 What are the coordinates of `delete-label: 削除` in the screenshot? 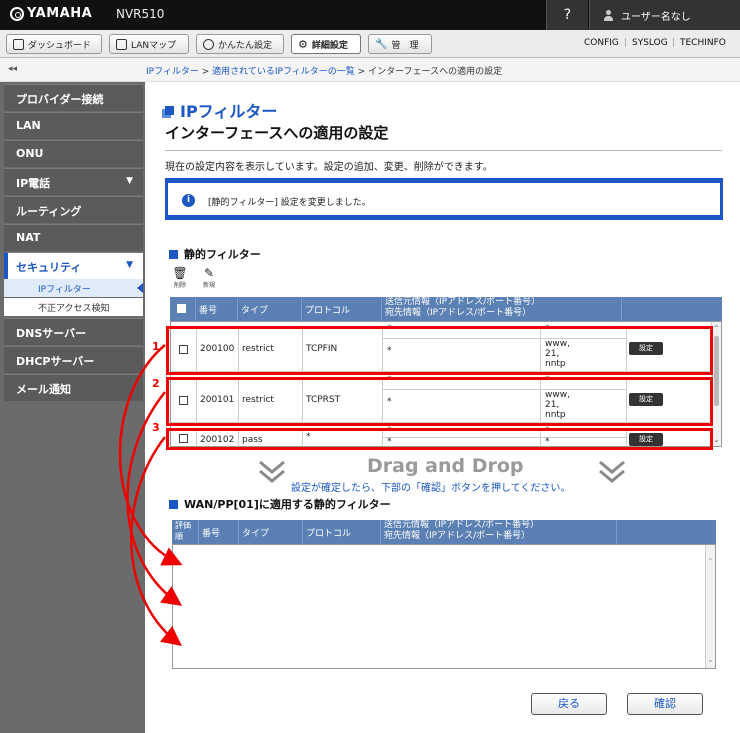 It's located at (179, 285).